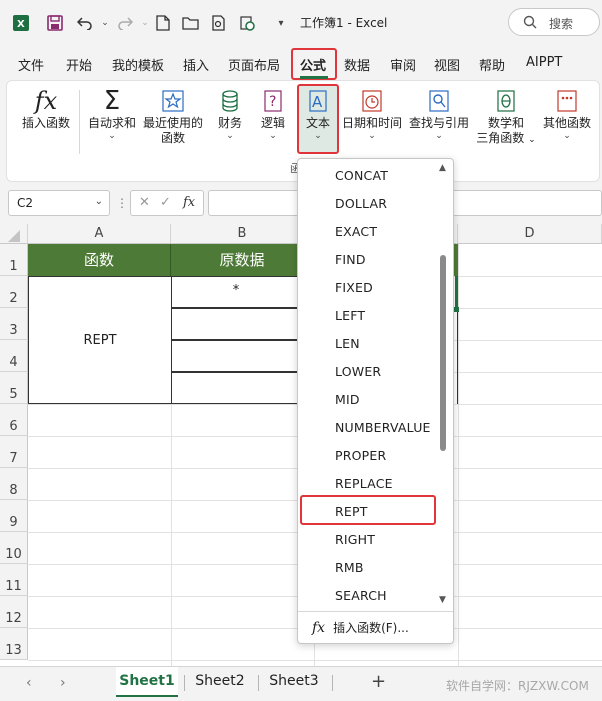 This screenshot has width=602, height=701. Describe the element at coordinates (55, 23) in the screenshot. I see `save-icon` at that location.